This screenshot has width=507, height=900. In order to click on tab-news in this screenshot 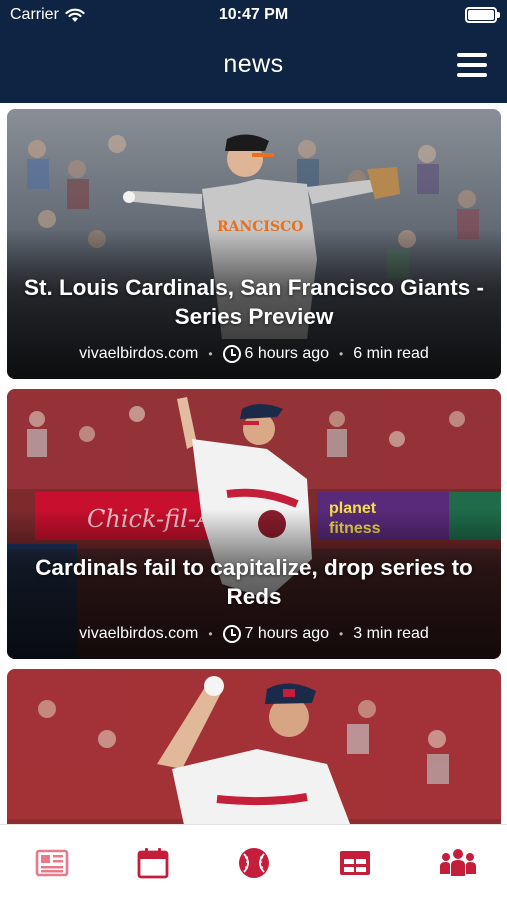, I will do `click(52, 863)`.